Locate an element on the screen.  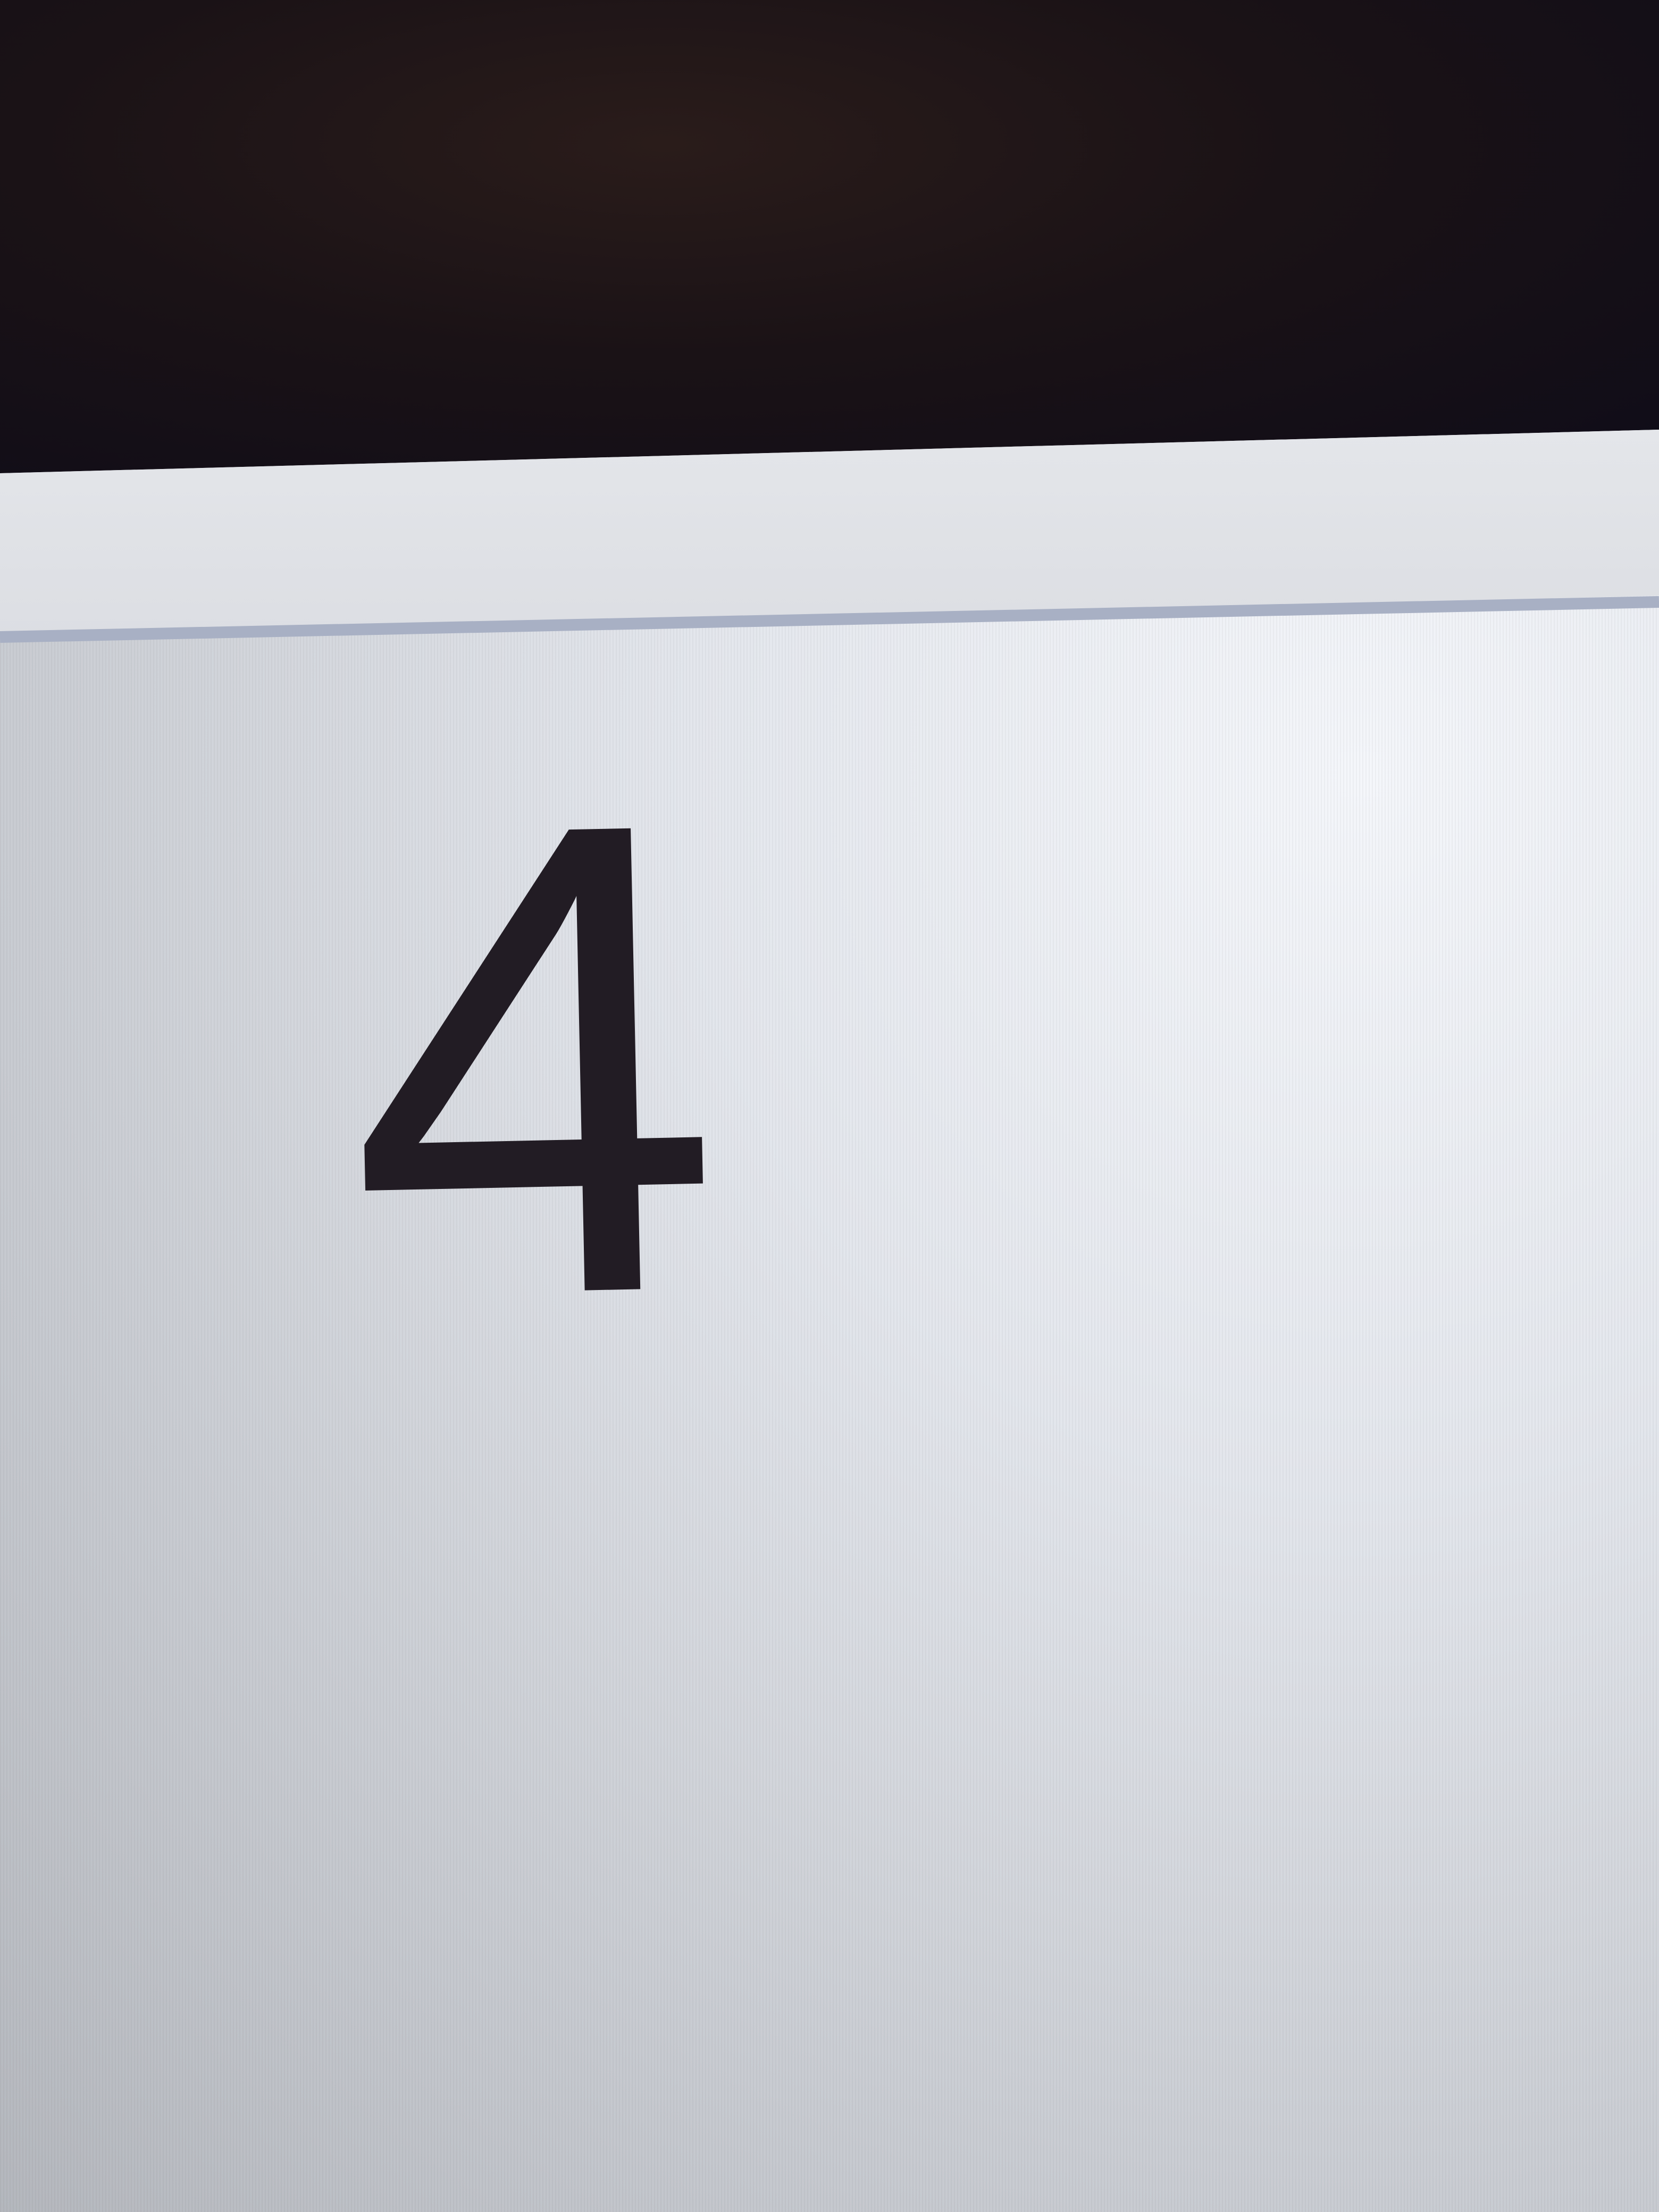
displayed-number: 4 is located at coordinates (533, 1059).